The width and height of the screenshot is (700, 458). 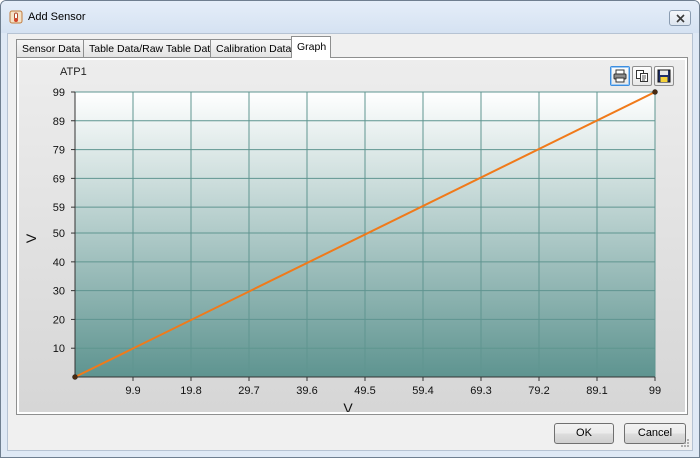 What do you see at coordinates (480, 391) in the screenshot?
I see `x-tick-label: 69.3` at bounding box center [480, 391].